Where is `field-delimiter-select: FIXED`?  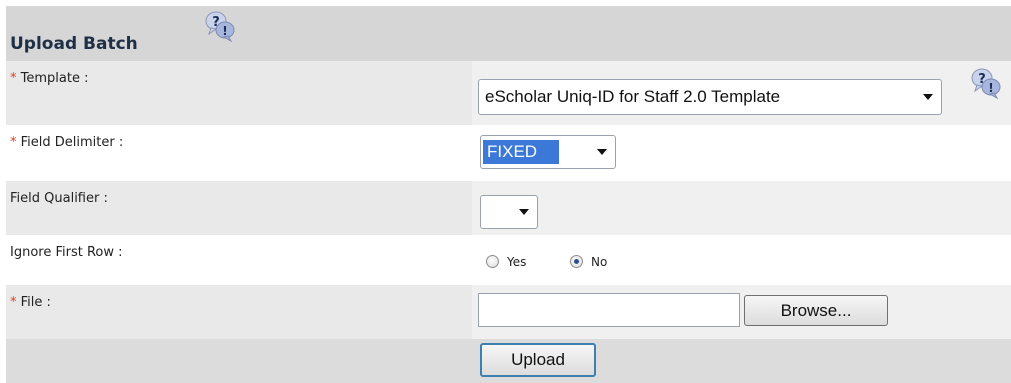
field-delimiter-select: FIXED is located at coordinates (548, 152).